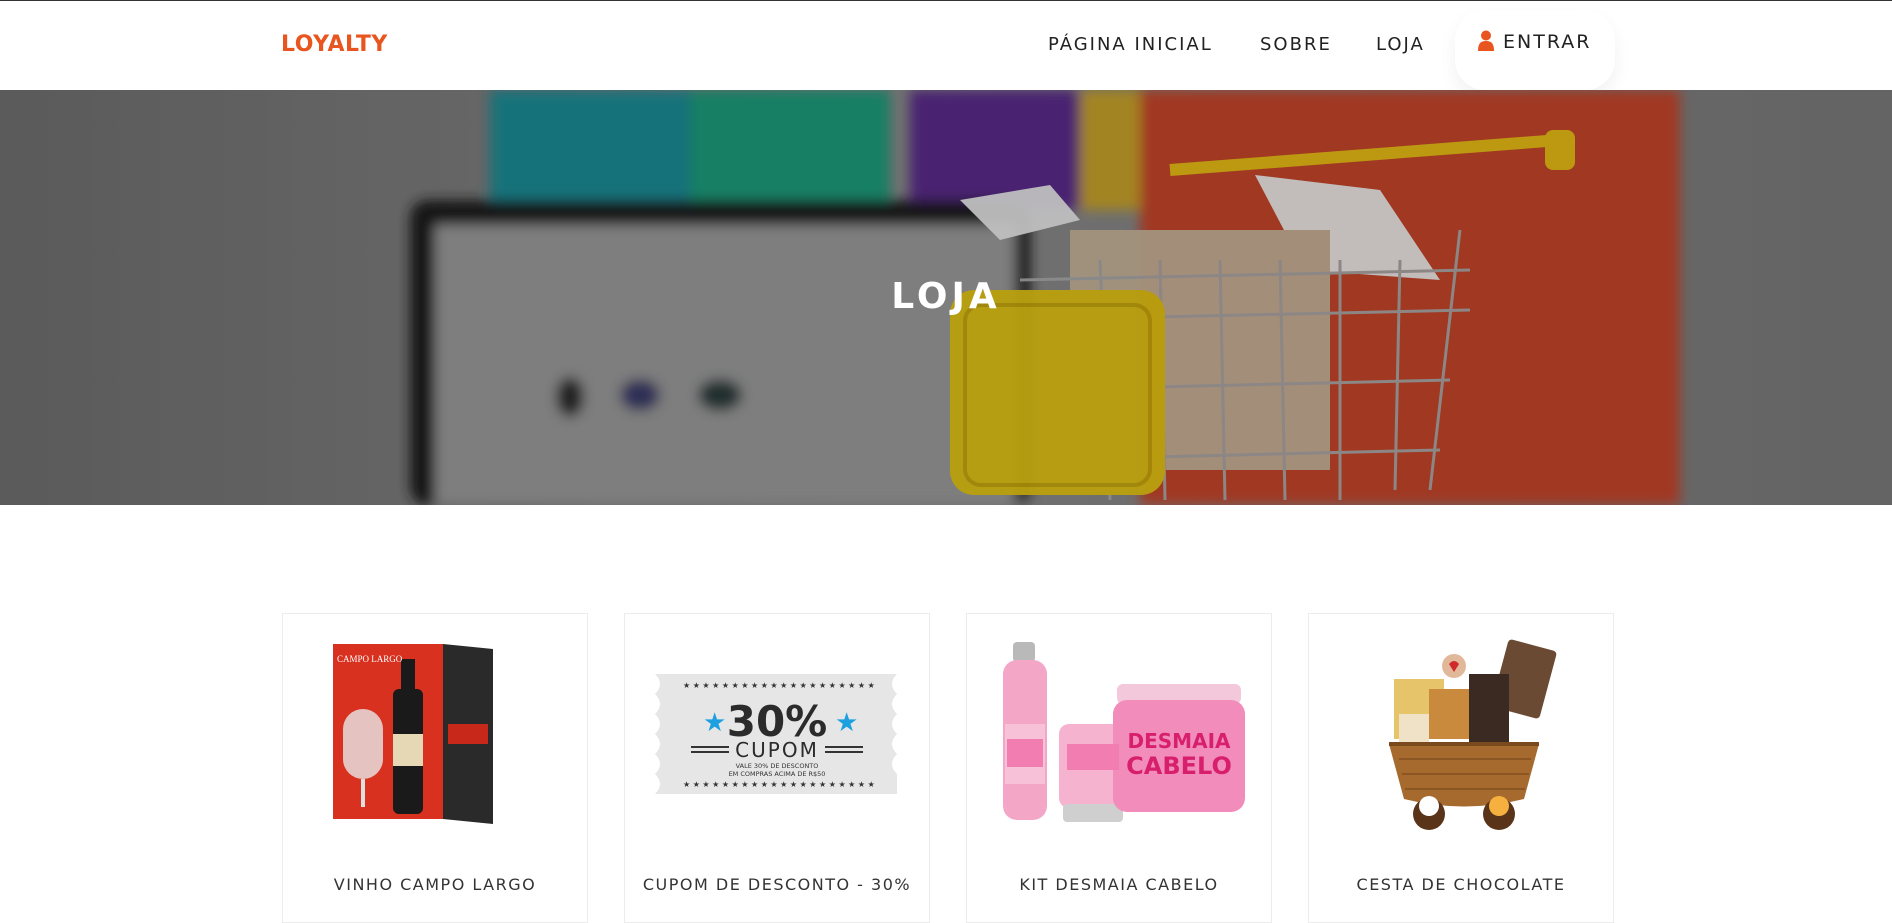 The width and height of the screenshot is (1892, 923). Describe the element at coordinates (1400, 44) in the screenshot. I see `nav-shop-link: LOJA` at that location.